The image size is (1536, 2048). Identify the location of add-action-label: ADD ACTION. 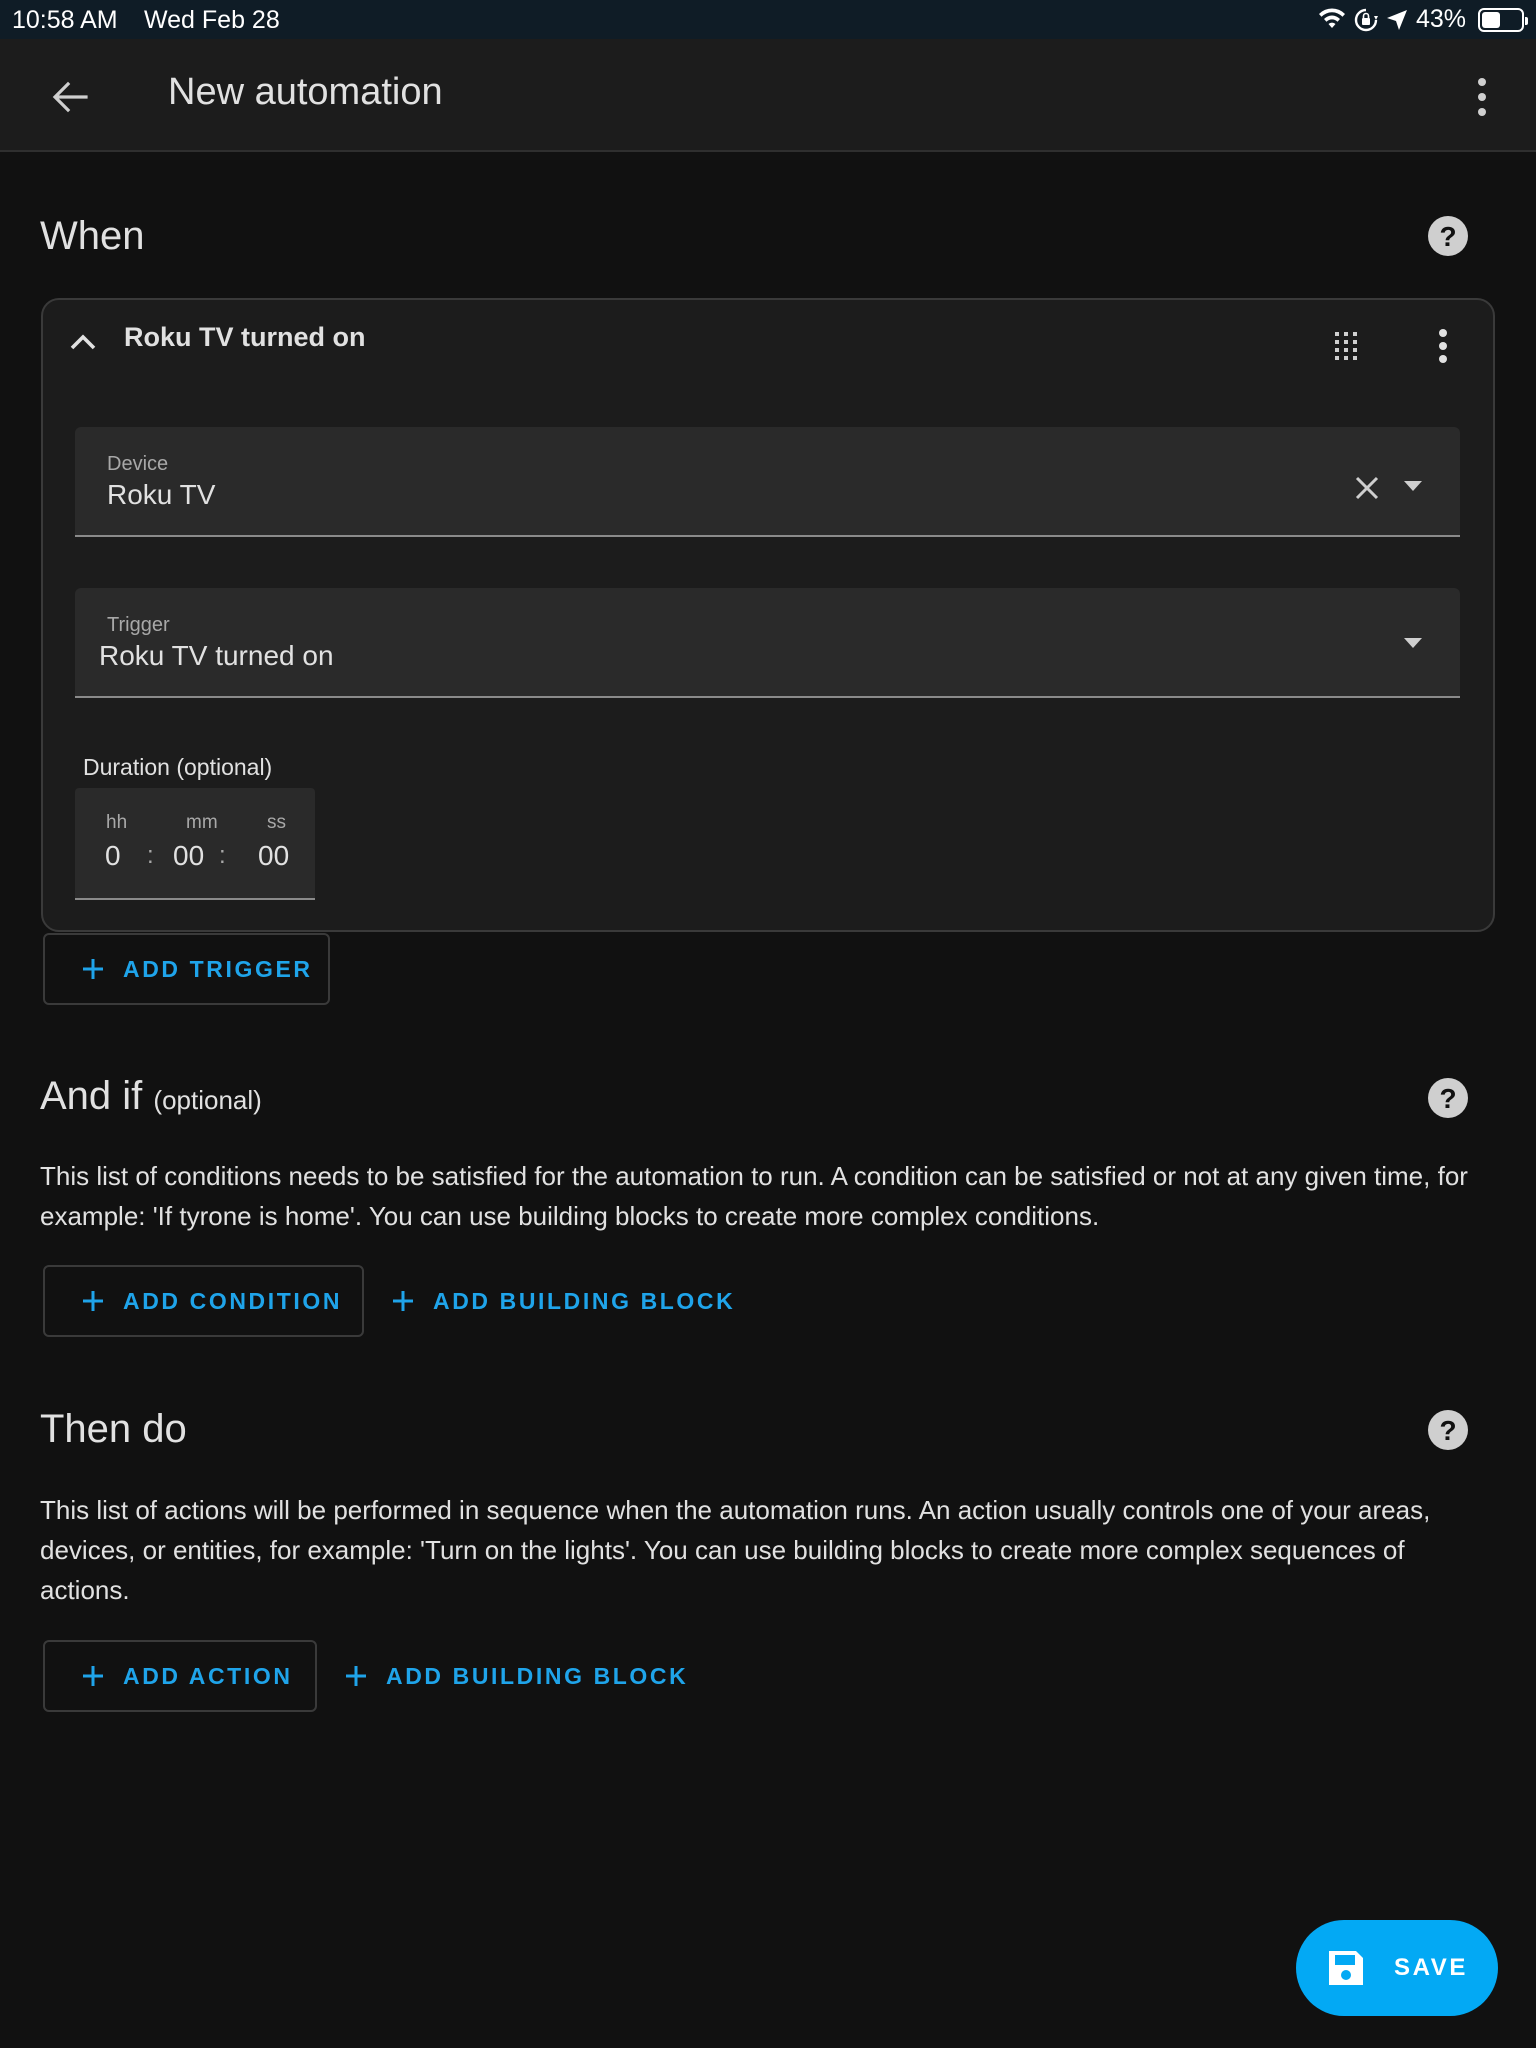
(208, 1675).